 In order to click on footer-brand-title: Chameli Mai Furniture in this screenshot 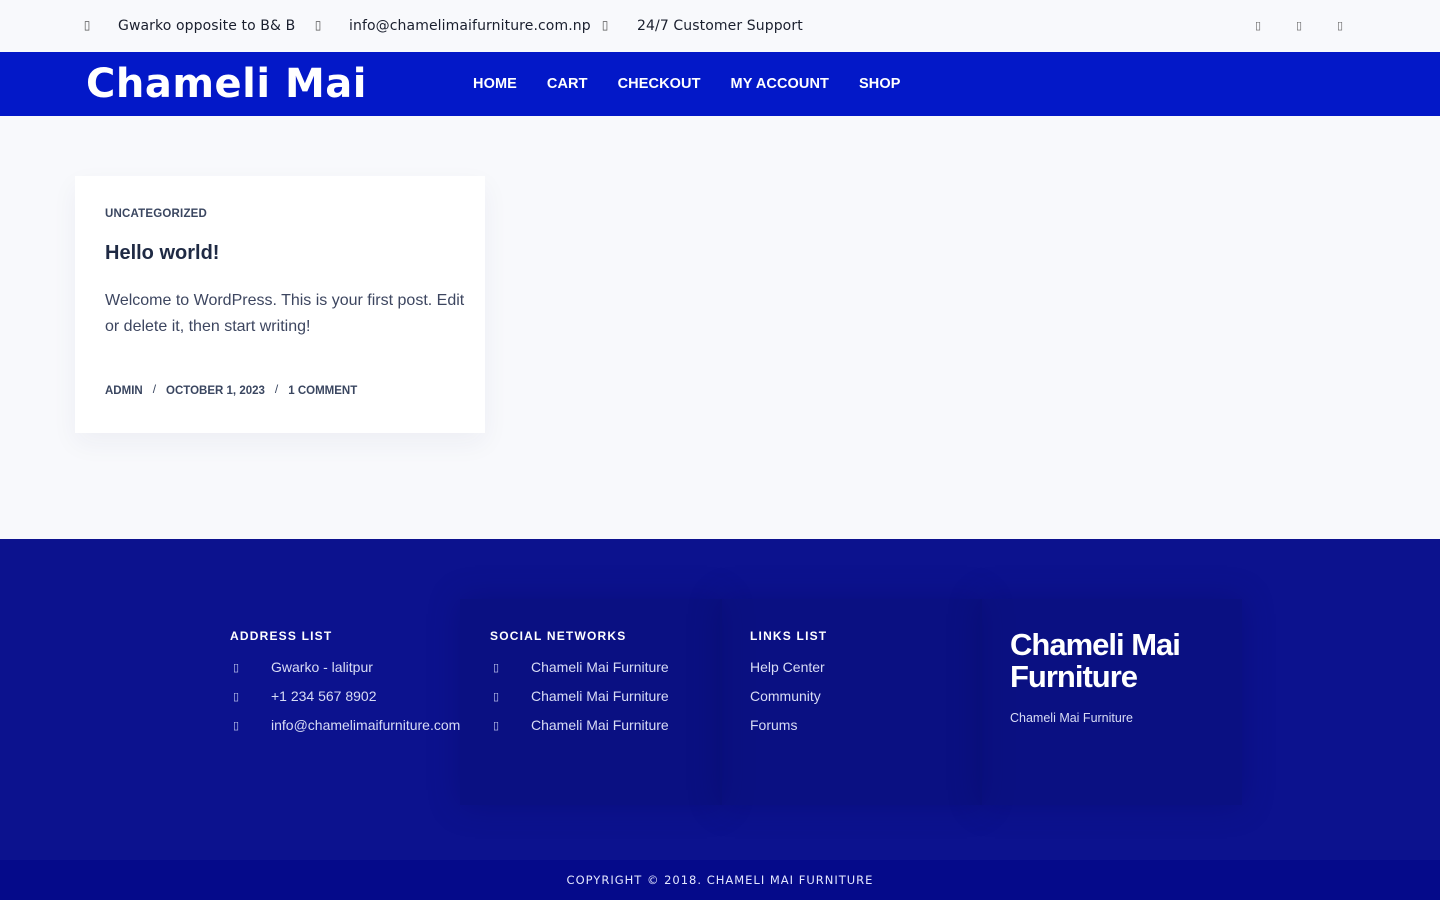, I will do `click(1095, 660)`.